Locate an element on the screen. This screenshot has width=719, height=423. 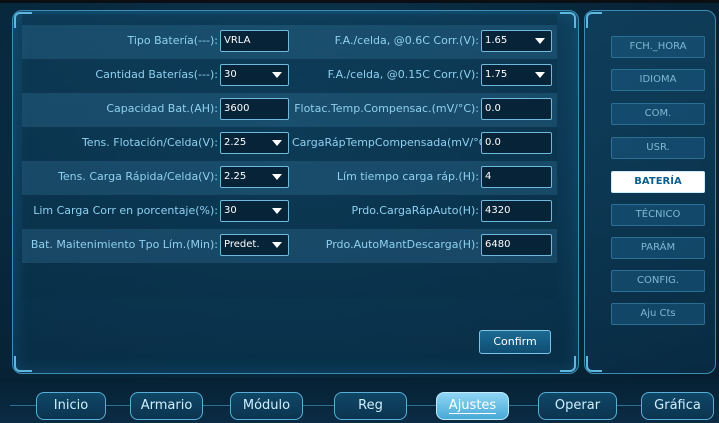
confirm-button: Confirm is located at coordinates (515, 342).